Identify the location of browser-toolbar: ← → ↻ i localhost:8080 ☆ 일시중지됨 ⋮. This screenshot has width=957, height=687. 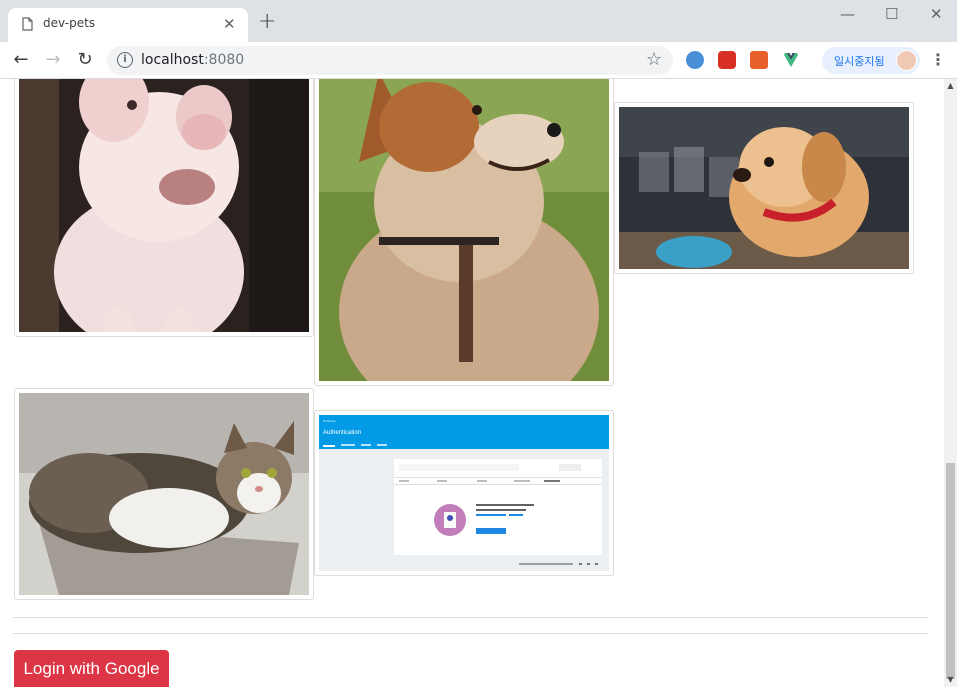
(478, 60).